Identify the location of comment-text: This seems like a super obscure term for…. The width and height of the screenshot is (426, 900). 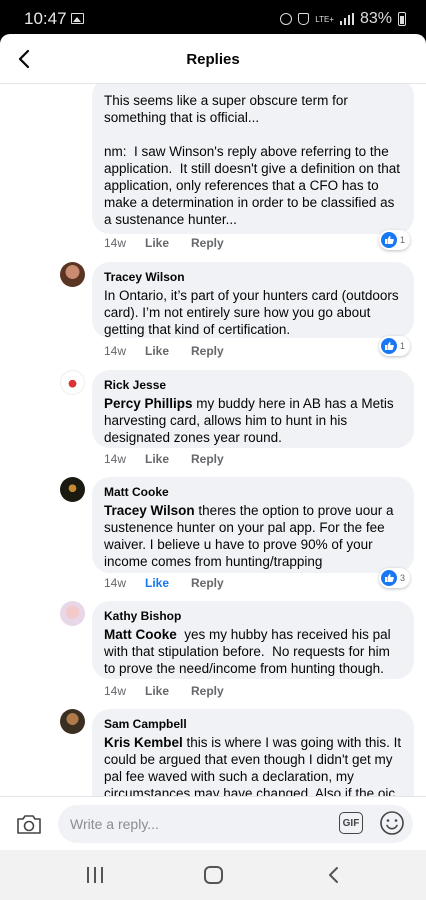
(252, 160).